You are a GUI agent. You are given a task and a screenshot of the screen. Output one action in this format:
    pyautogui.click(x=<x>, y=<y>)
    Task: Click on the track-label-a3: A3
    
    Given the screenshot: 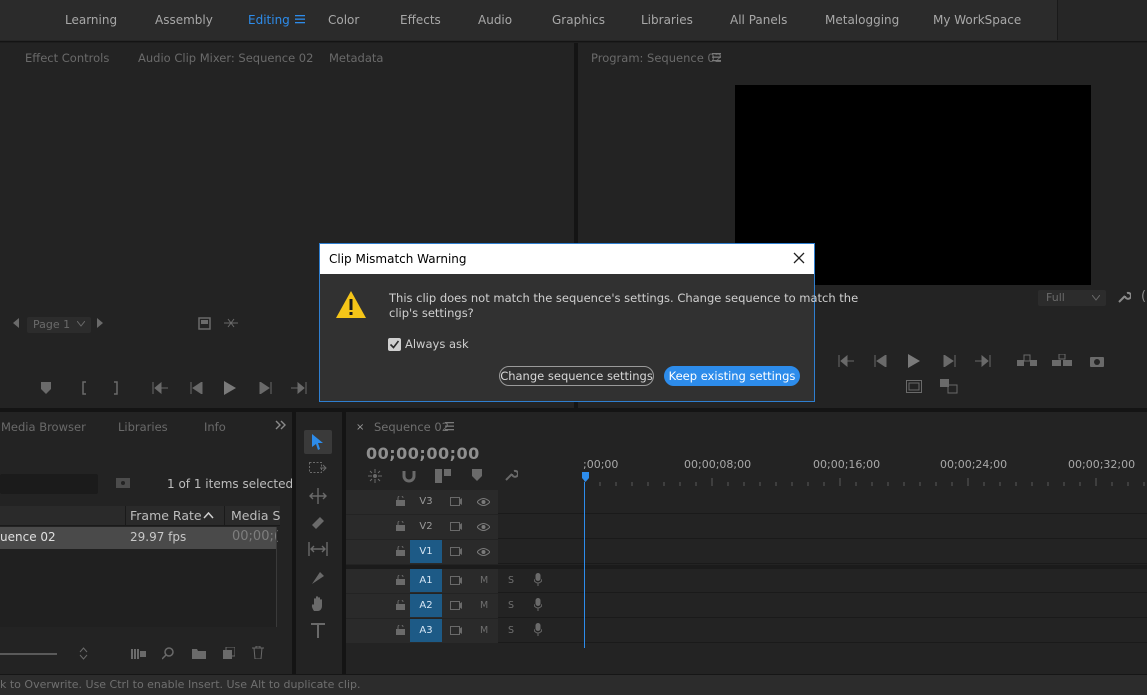 What is the action you would take?
    pyautogui.click(x=426, y=630)
    